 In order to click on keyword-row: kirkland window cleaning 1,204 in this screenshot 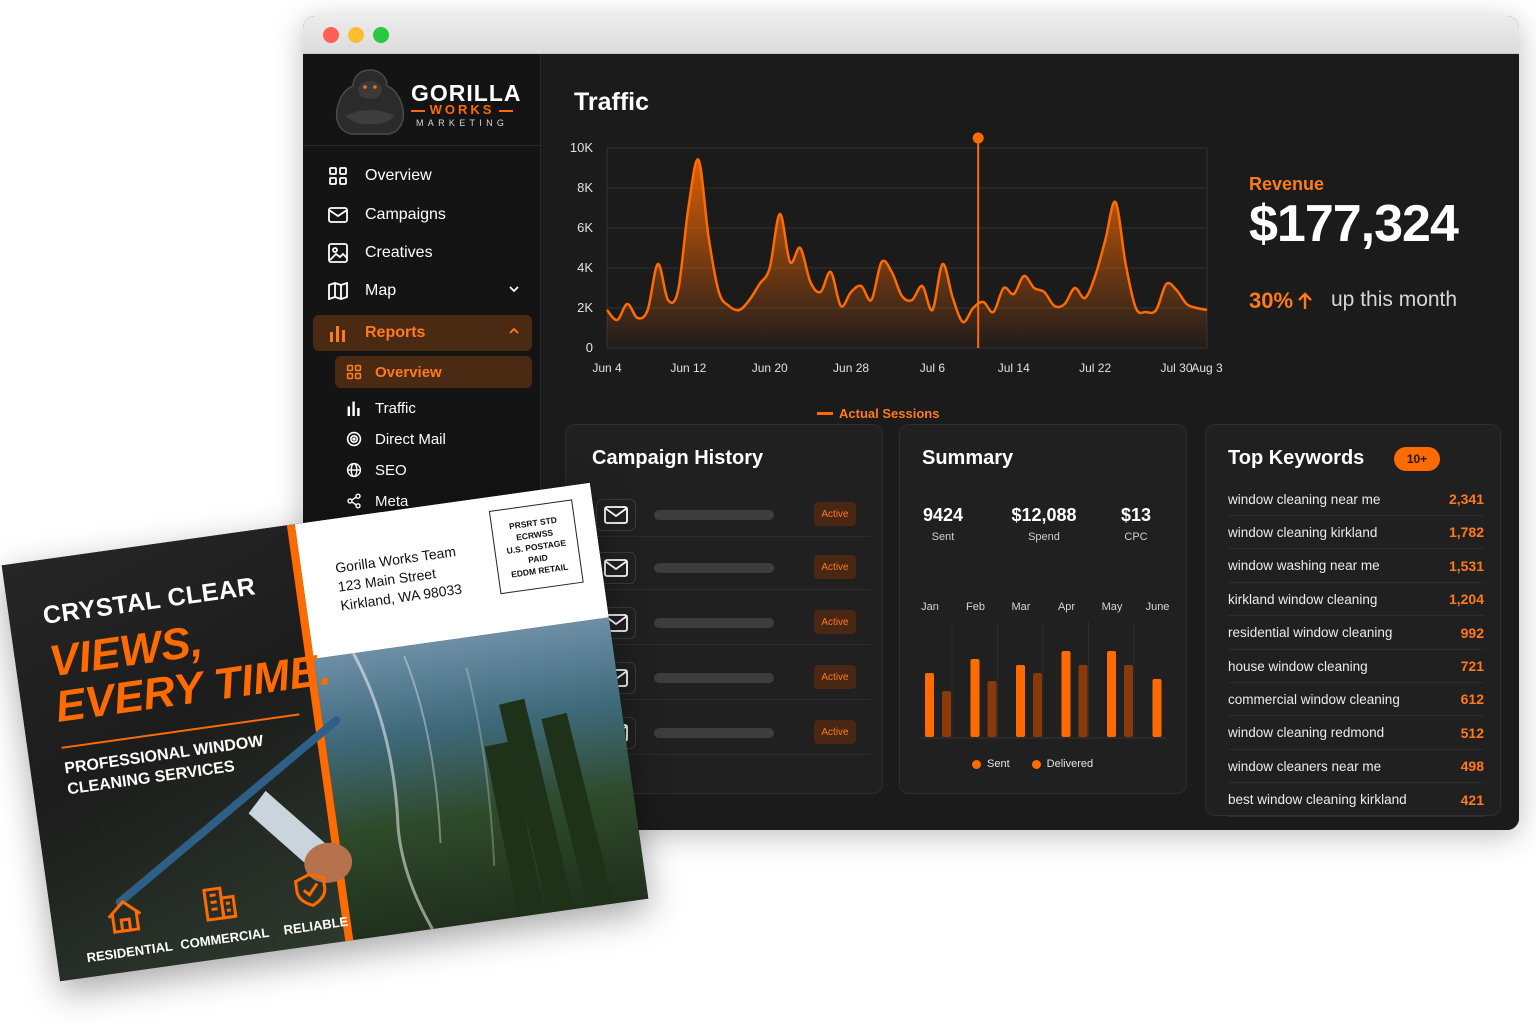, I will do `click(1356, 600)`.